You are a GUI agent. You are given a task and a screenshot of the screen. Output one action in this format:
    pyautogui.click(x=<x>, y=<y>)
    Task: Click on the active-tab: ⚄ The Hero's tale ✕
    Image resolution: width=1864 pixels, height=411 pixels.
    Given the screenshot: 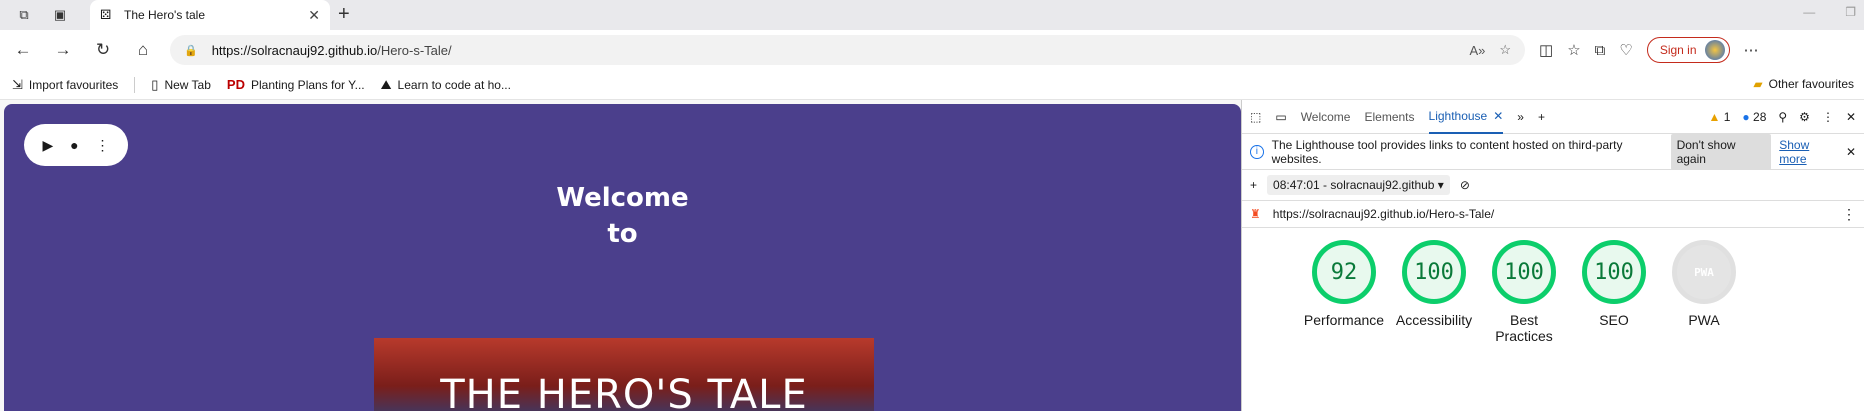 What is the action you would take?
    pyautogui.click(x=210, y=15)
    